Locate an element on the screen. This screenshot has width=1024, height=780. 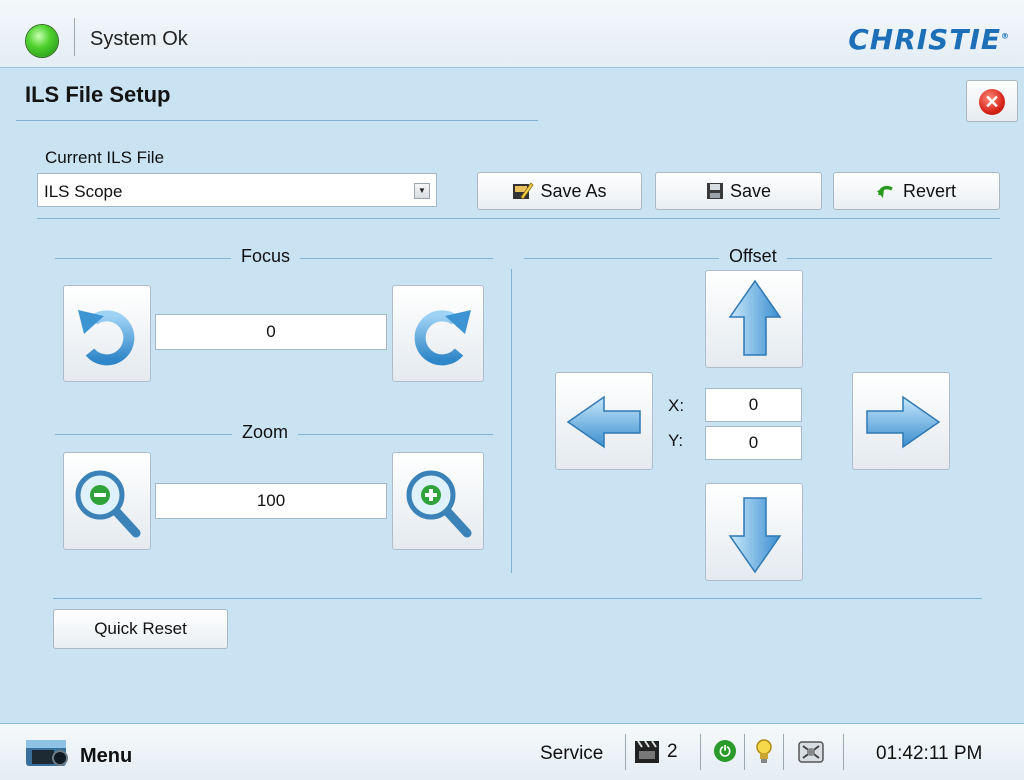
close-icon: ✕ is located at coordinates (992, 102).